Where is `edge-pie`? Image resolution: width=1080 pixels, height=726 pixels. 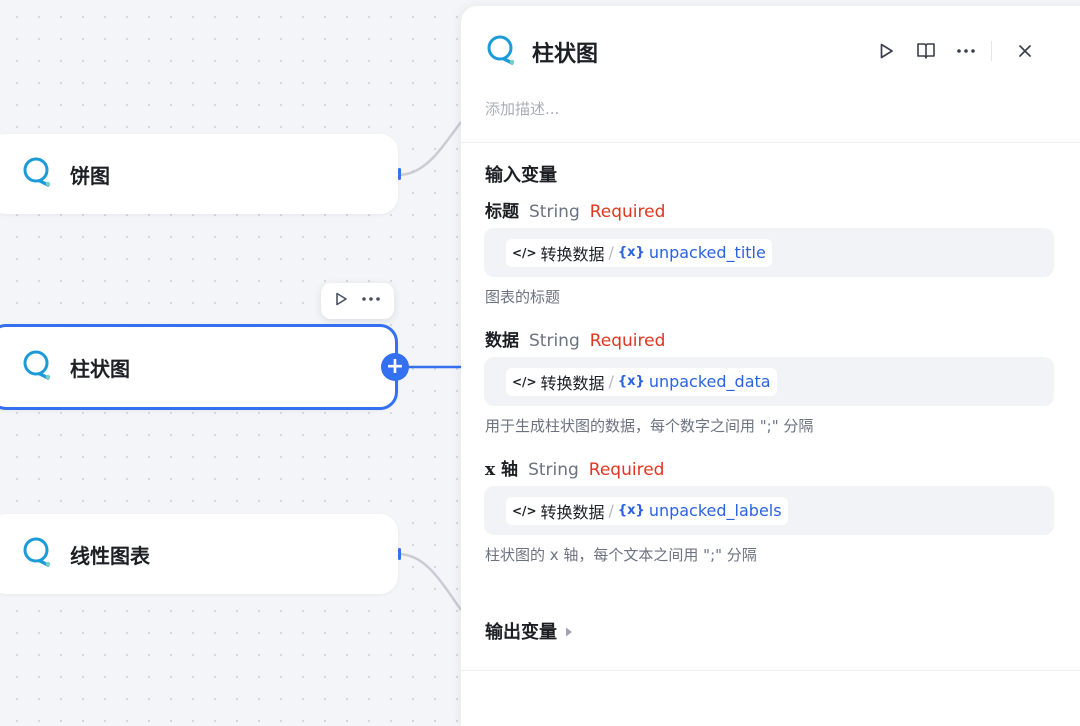
edge-pie is located at coordinates (430, 149).